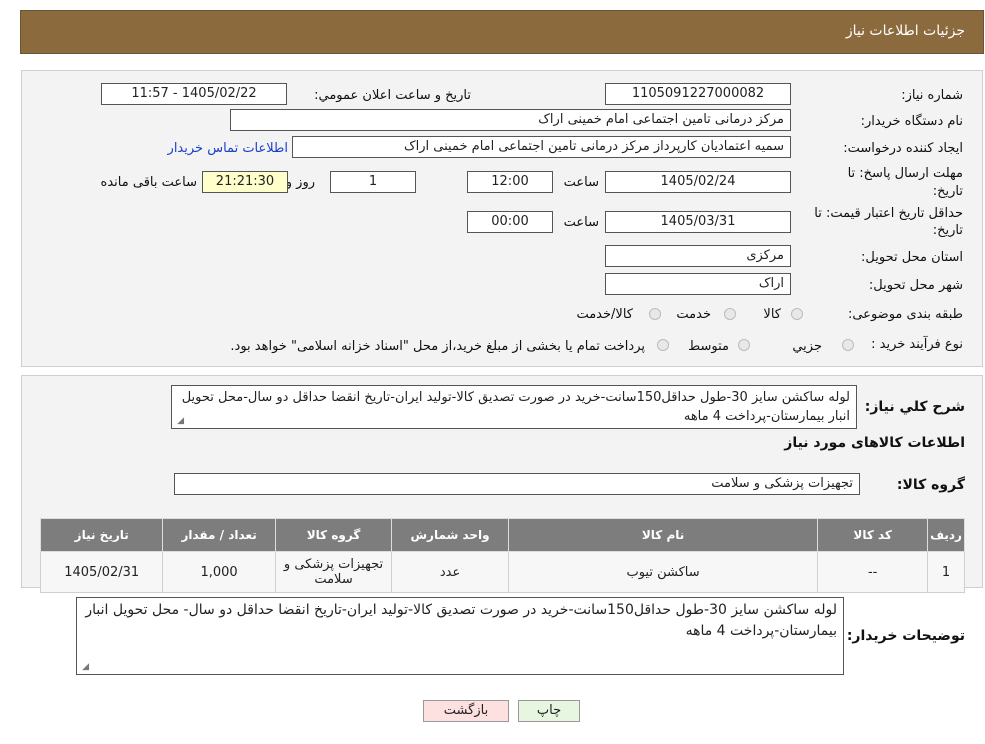  What do you see at coordinates (219, 572) in the screenshot?
I see `cell-quantity: 1,000` at bounding box center [219, 572].